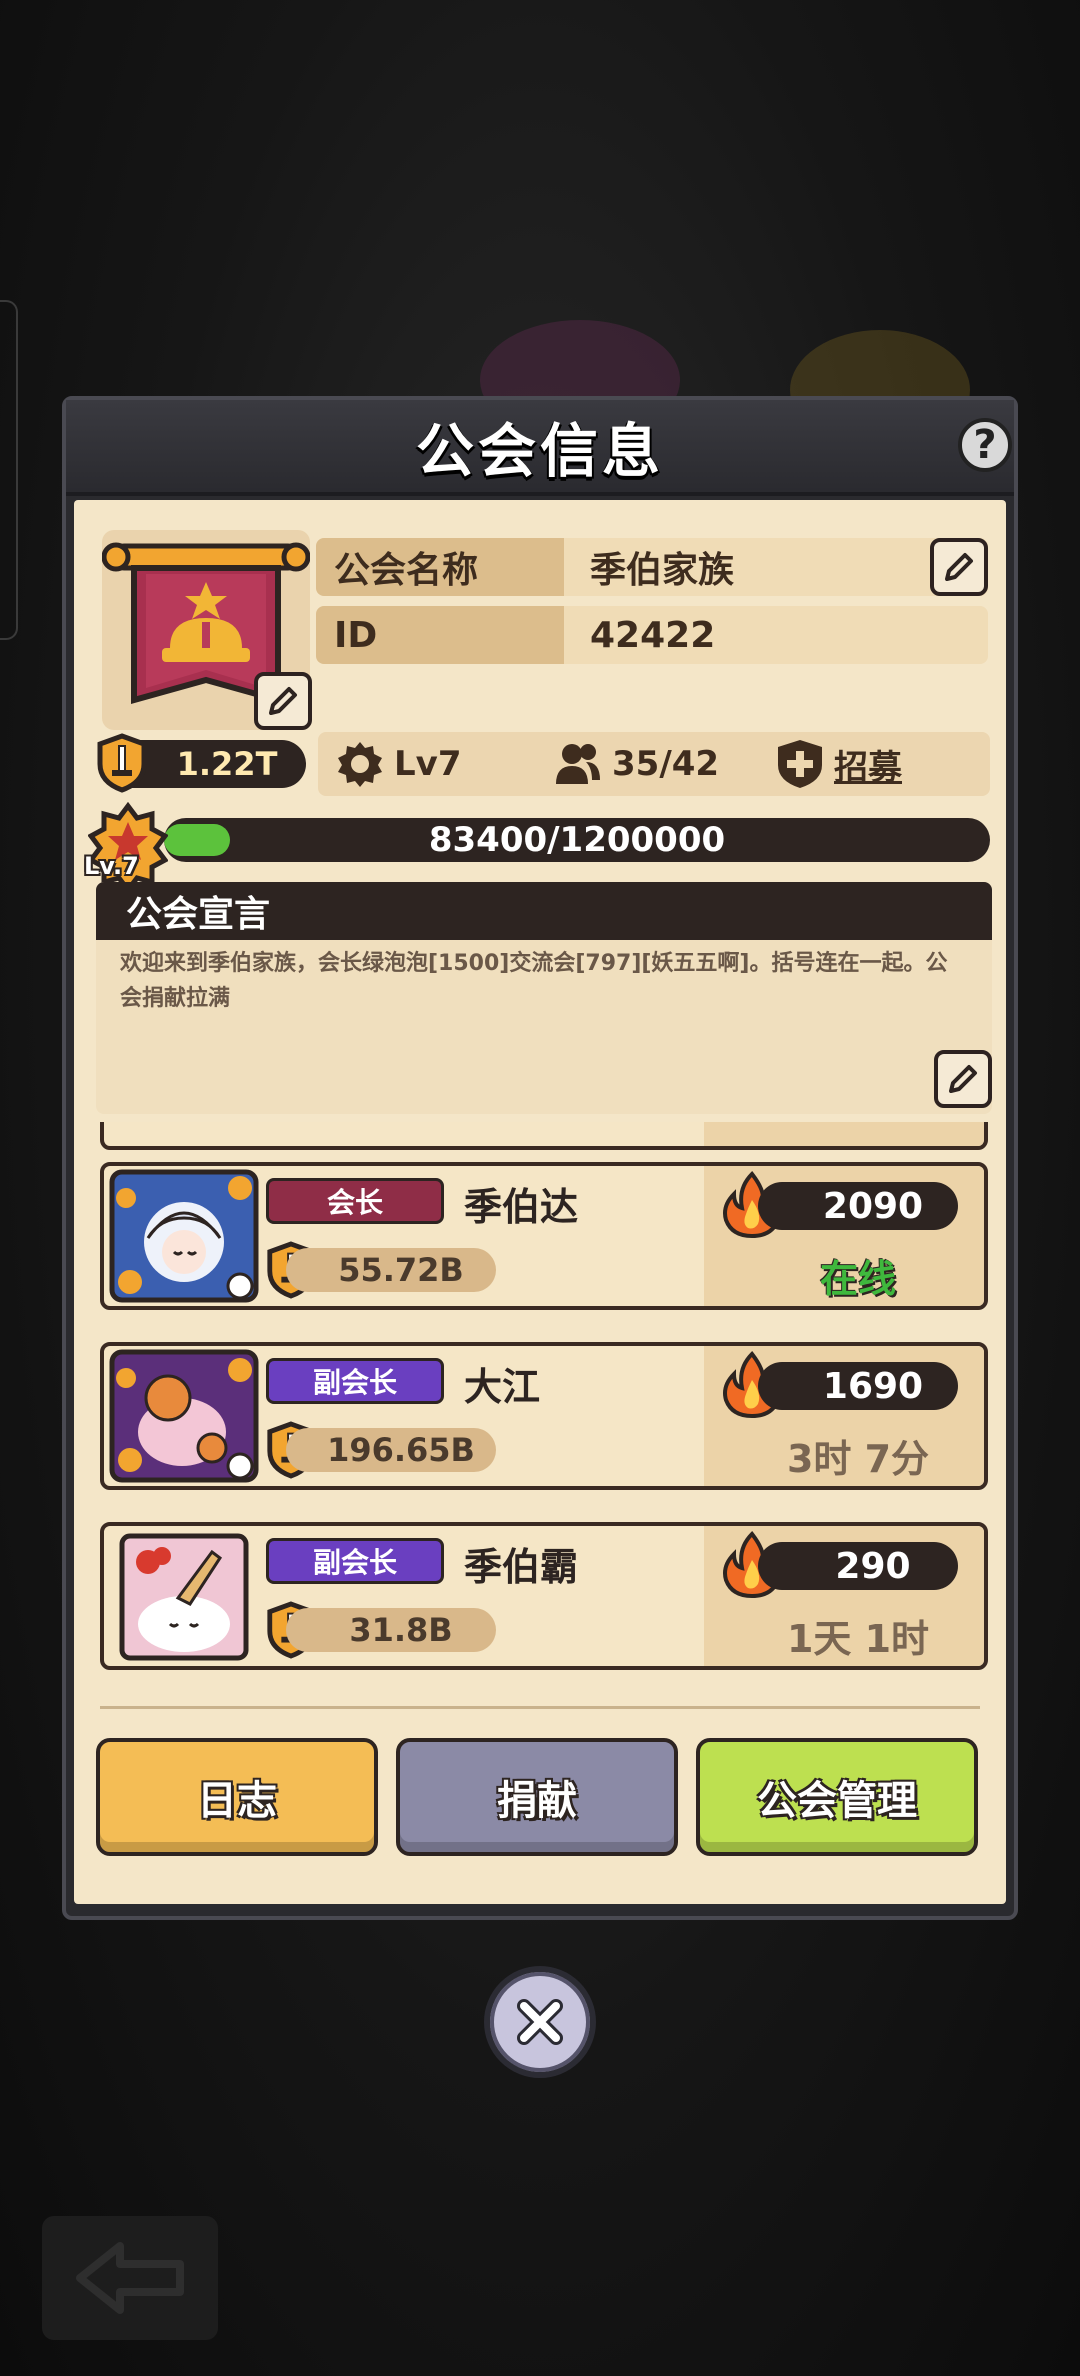 The width and height of the screenshot is (1080, 2376). I want to click on edit-name-button, so click(959, 567).